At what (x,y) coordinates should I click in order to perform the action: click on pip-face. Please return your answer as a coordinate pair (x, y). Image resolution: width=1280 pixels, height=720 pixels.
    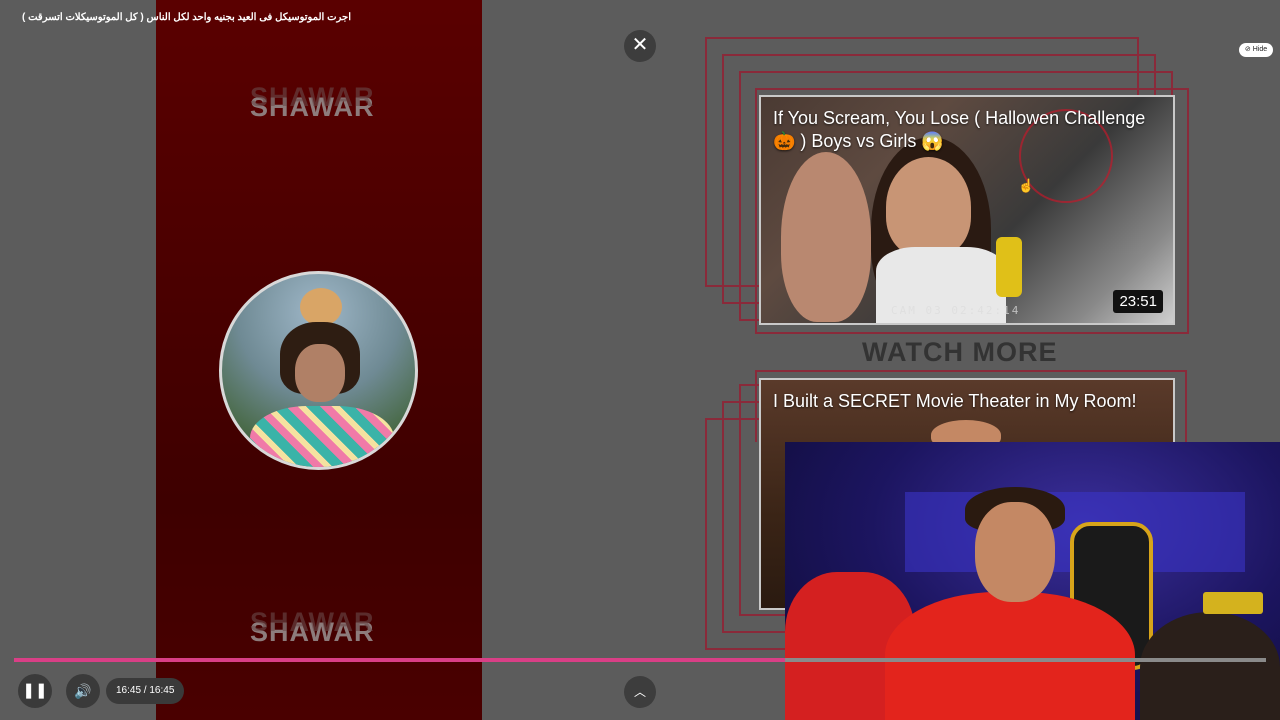
    Looking at the image, I should click on (1015, 552).